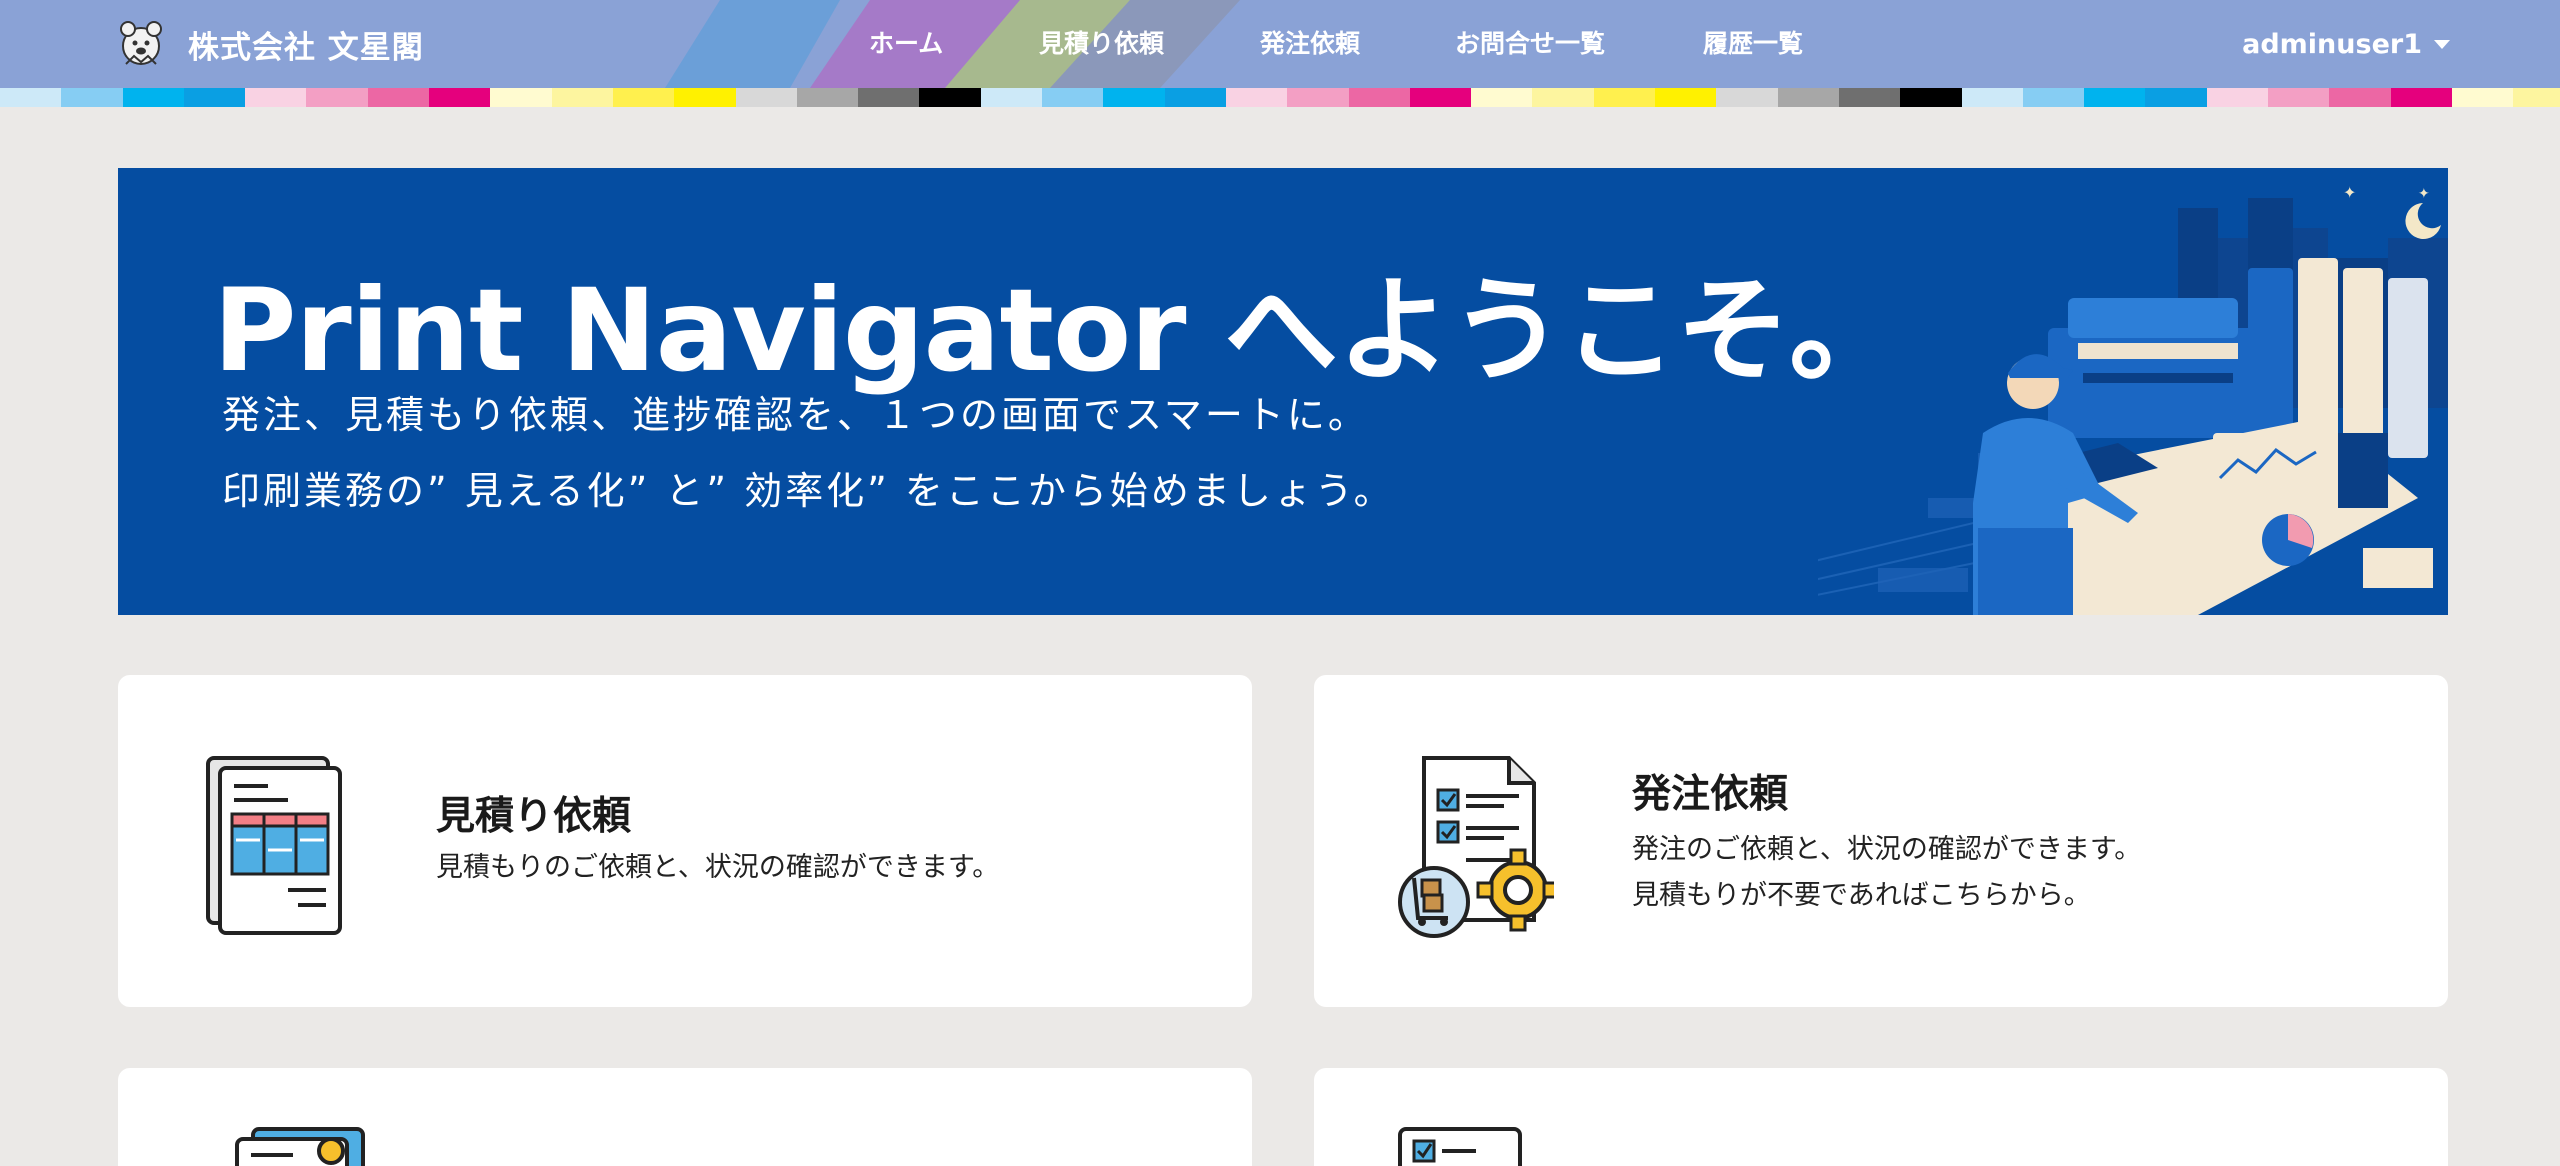 The width and height of the screenshot is (2560, 1166). I want to click on card-description-line: 発注のご依頼と、状況の確認ができます。, so click(1887, 849).